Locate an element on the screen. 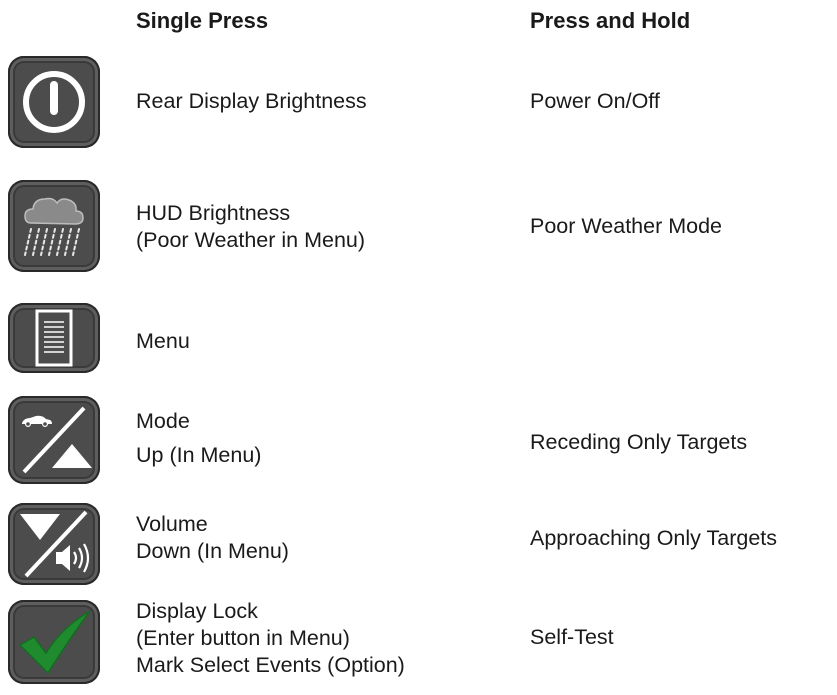  volume-single-press-text: Volume Down (In Menu) is located at coordinates (212, 537).